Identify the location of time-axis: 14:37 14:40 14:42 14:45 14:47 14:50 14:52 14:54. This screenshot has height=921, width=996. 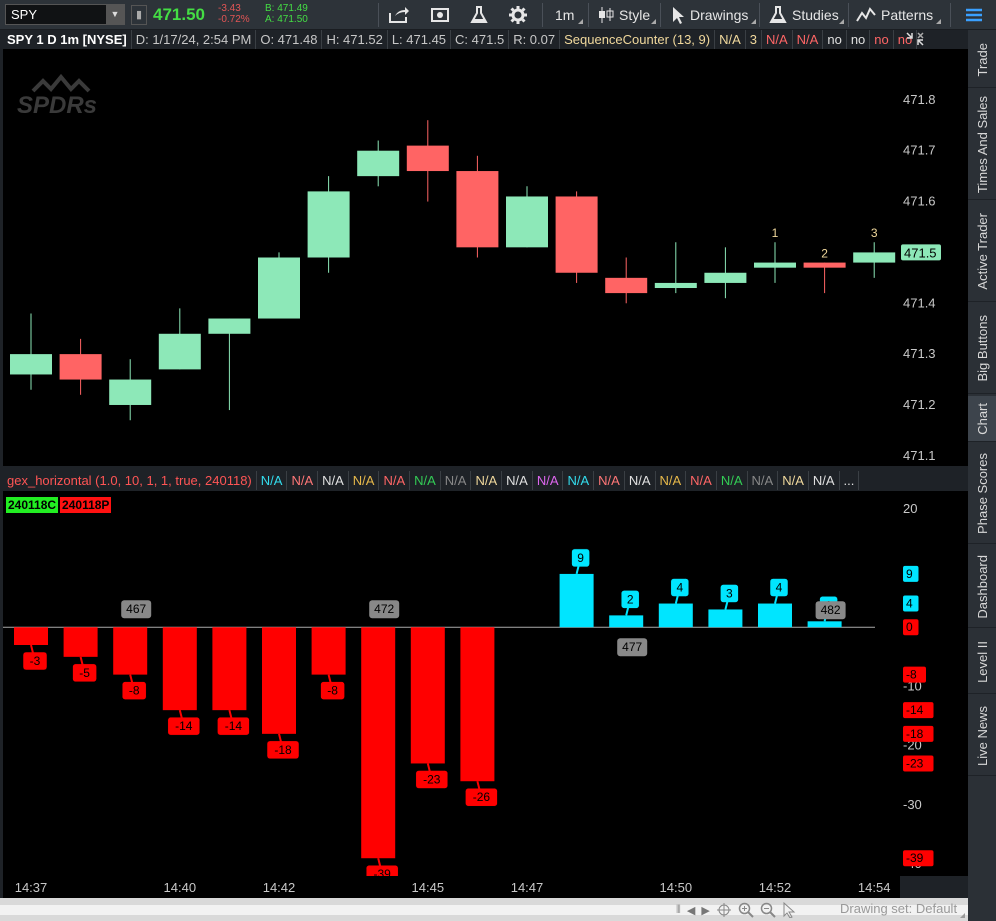
(451, 887).